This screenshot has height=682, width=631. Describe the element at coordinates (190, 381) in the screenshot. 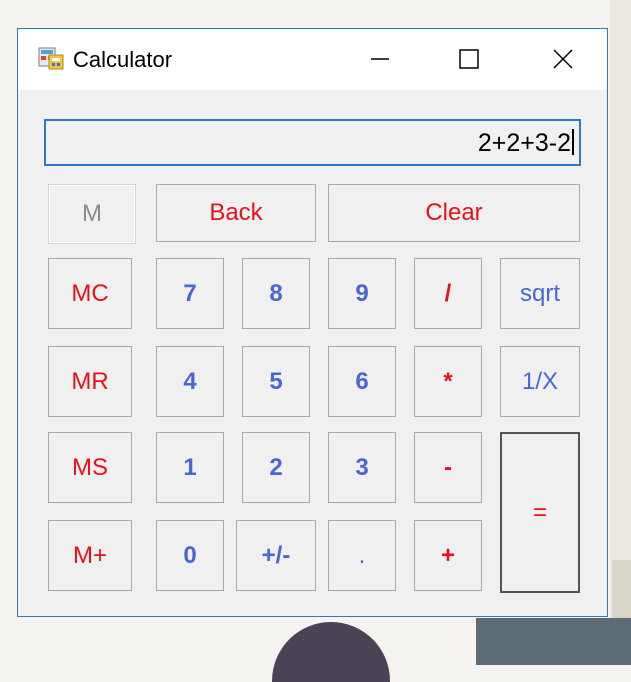

I see `digit-4-button: 4` at that location.